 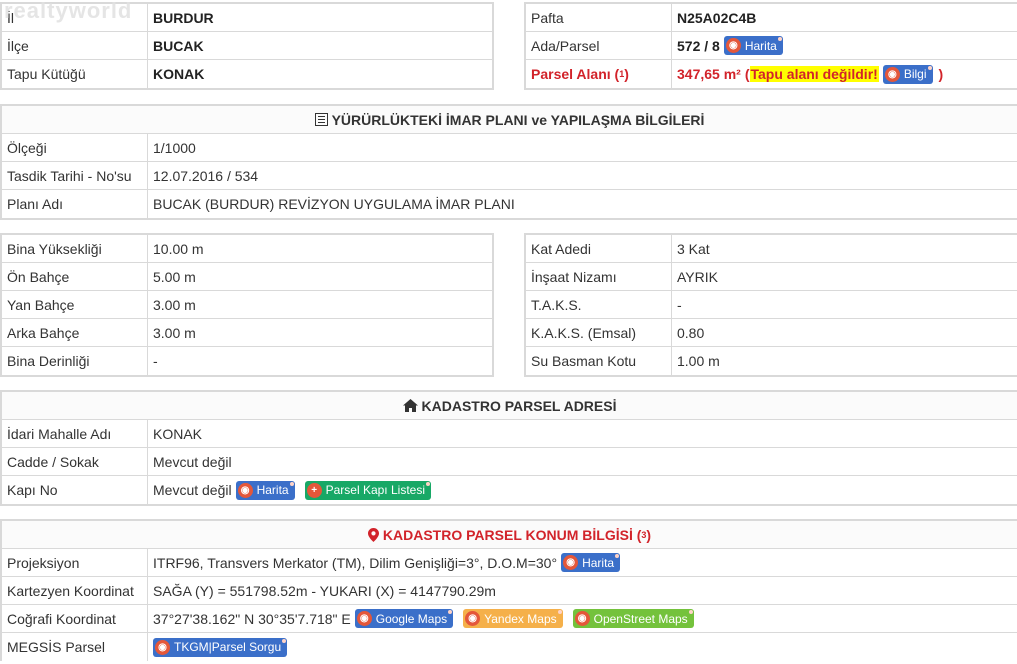 What do you see at coordinates (75, 433) in the screenshot?
I see `mahalle-label: İdari Mahalle Adı` at bounding box center [75, 433].